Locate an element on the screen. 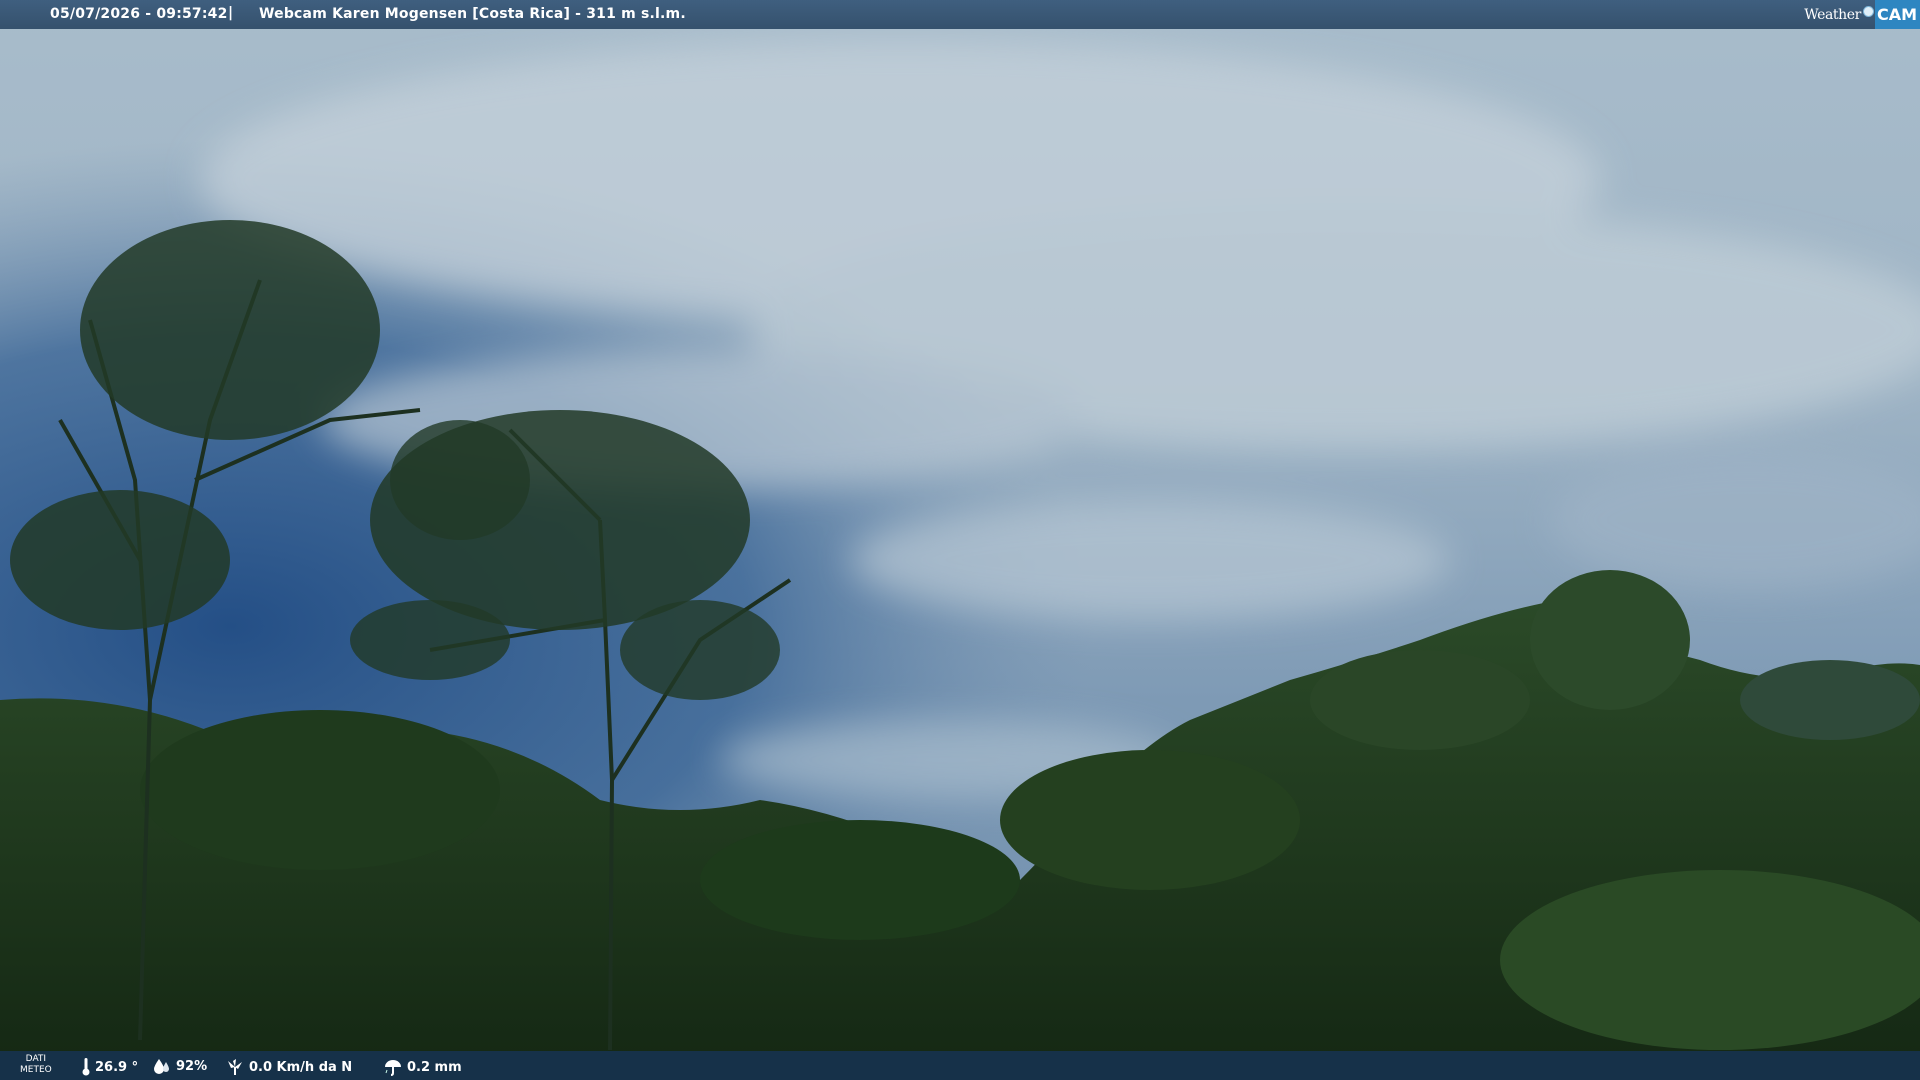  wind-value: 0.0 Km/h da N is located at coordinates (301, 1067).